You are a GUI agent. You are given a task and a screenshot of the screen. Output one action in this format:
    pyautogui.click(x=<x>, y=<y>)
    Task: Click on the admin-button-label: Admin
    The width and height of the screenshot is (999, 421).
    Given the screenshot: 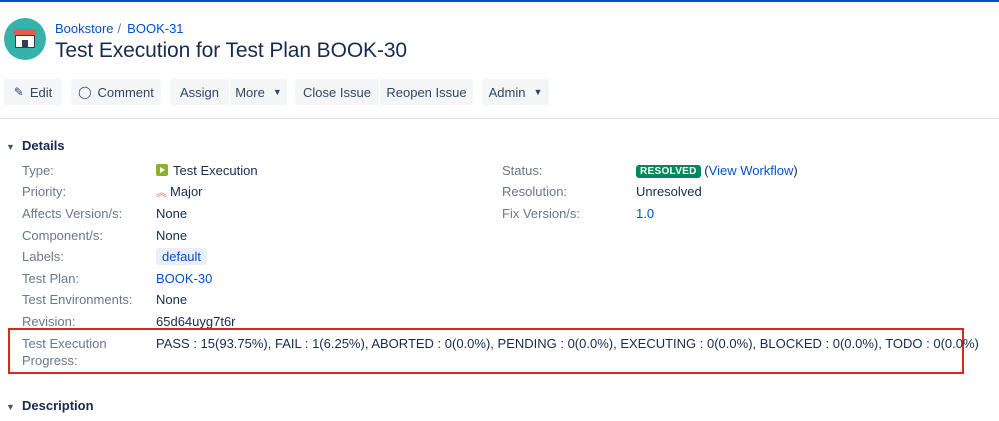 What is the action you would take?
    pyautogui.click(x=507, y=92)
    